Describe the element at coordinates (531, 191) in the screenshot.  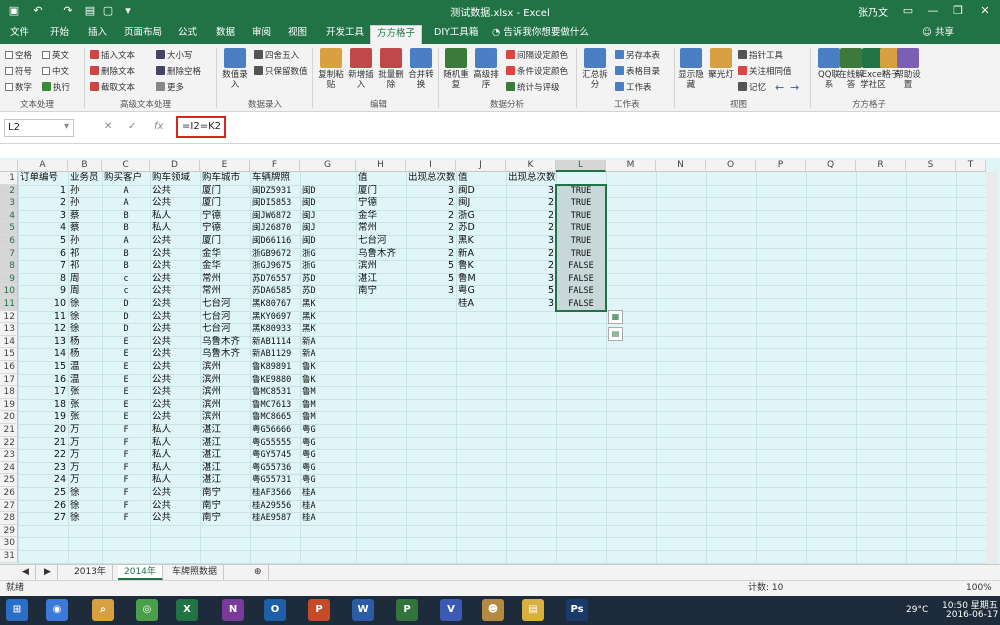
I see `cell-K2: 3` at that location.